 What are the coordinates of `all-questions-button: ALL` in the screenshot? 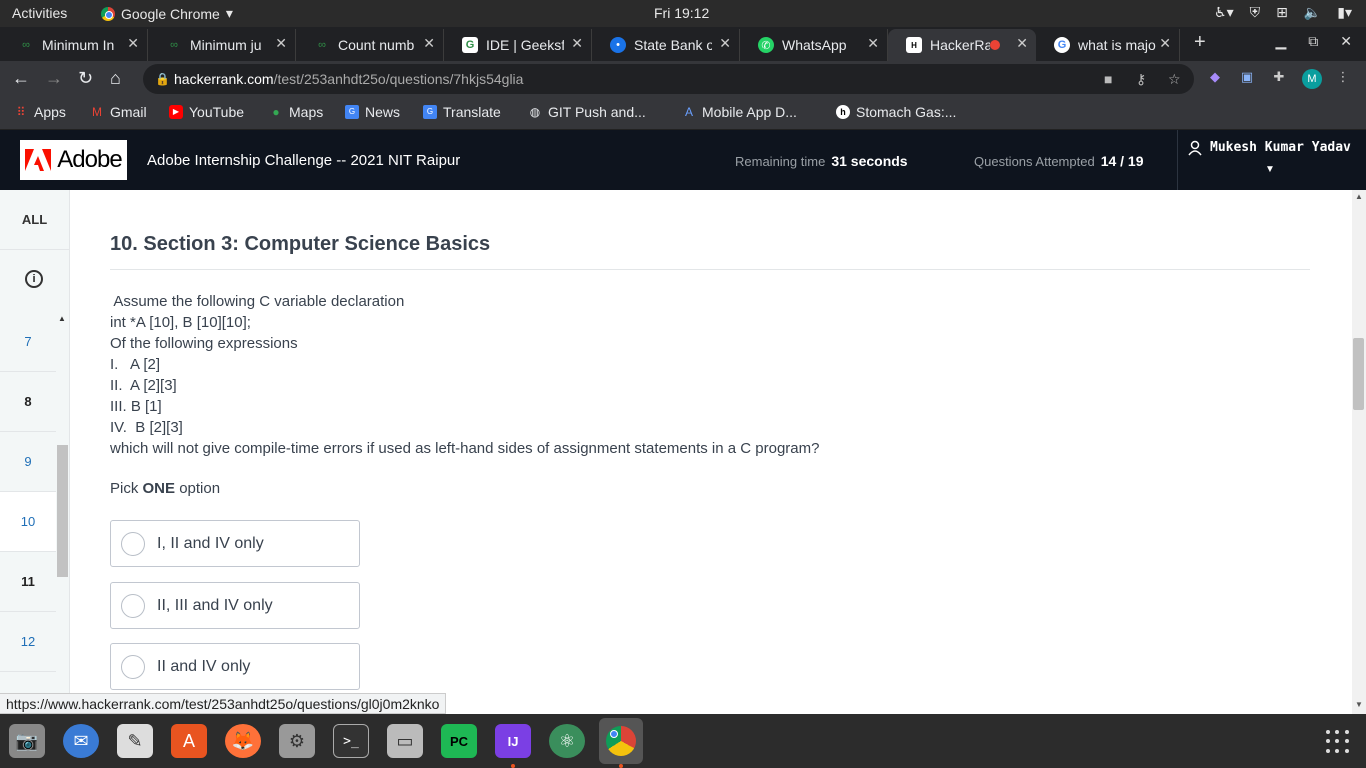 It's located at (34, 220).